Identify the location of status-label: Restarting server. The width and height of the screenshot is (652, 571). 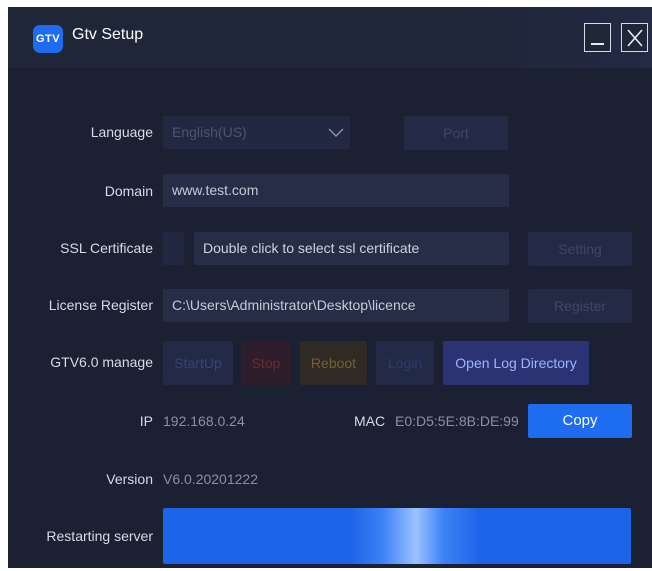
(99, 536).